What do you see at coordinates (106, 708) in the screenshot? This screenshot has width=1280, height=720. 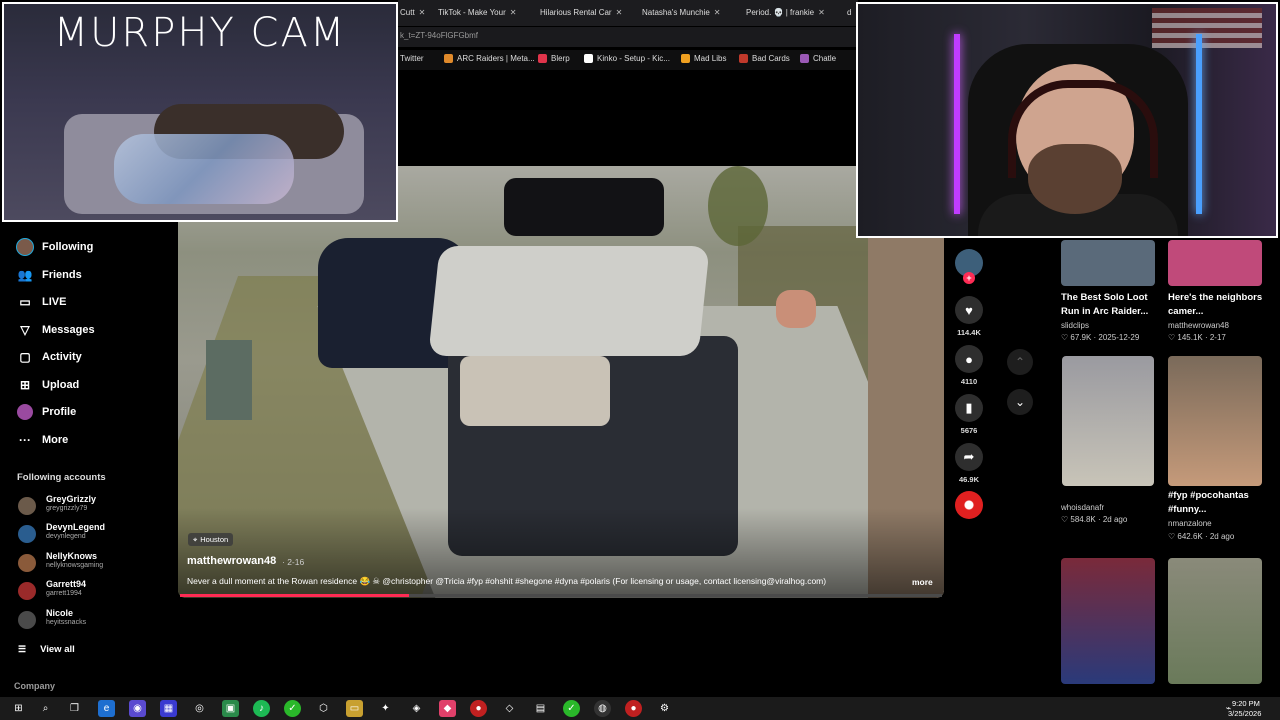 I see `edge-browser-icon: e` at bounding box center [106, 708].